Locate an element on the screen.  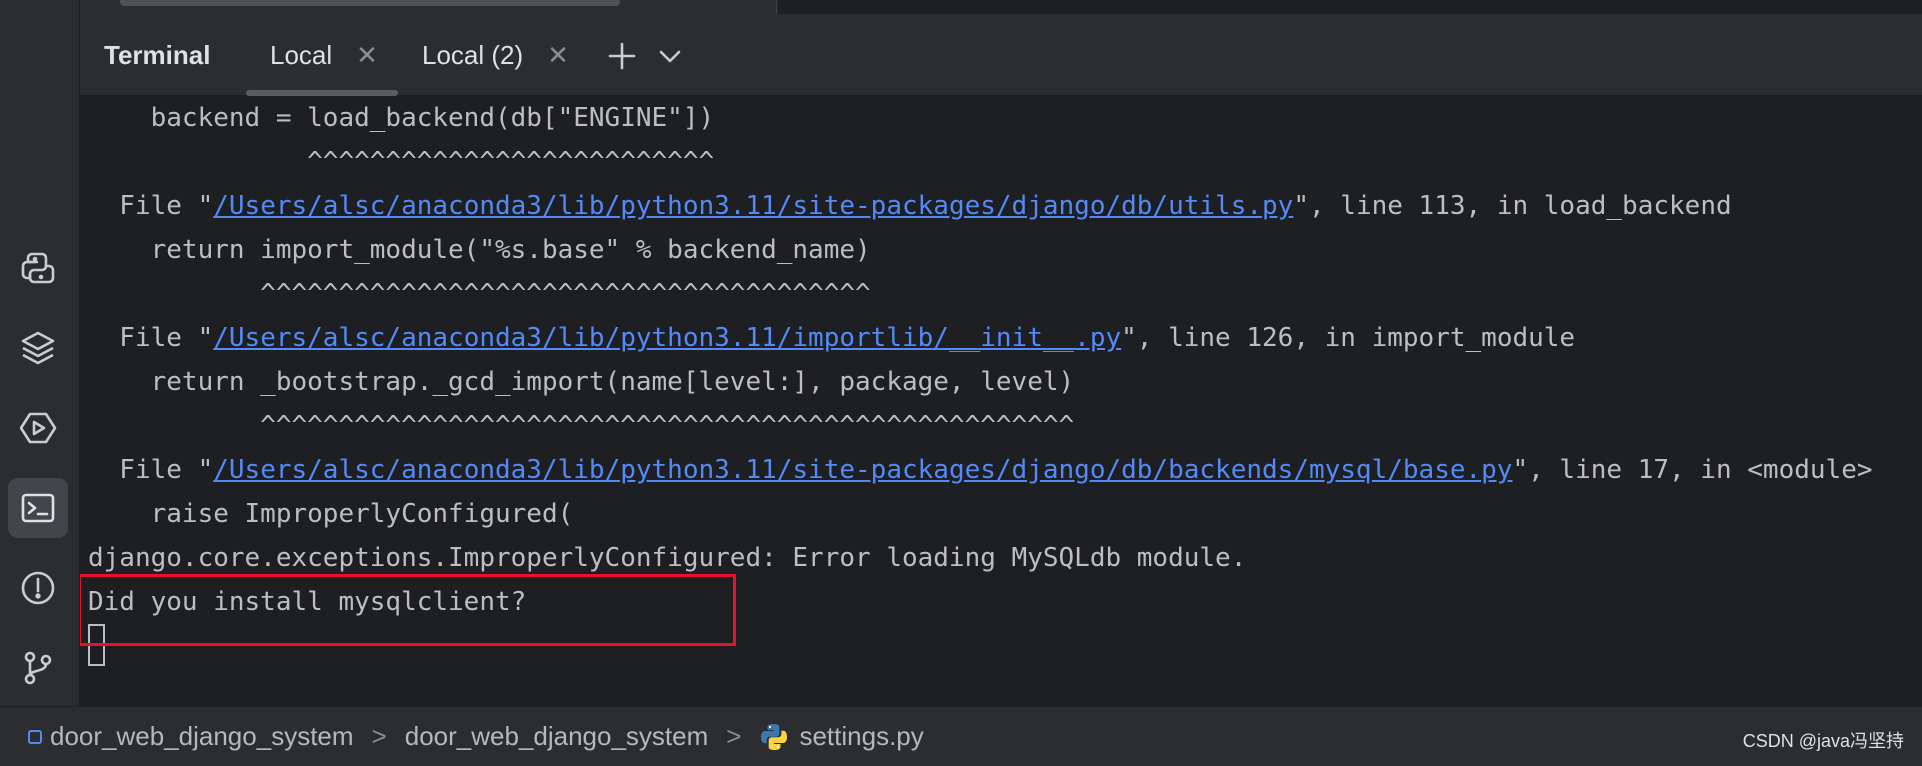
editor-top-strip is located at coordinates (1001, 7).